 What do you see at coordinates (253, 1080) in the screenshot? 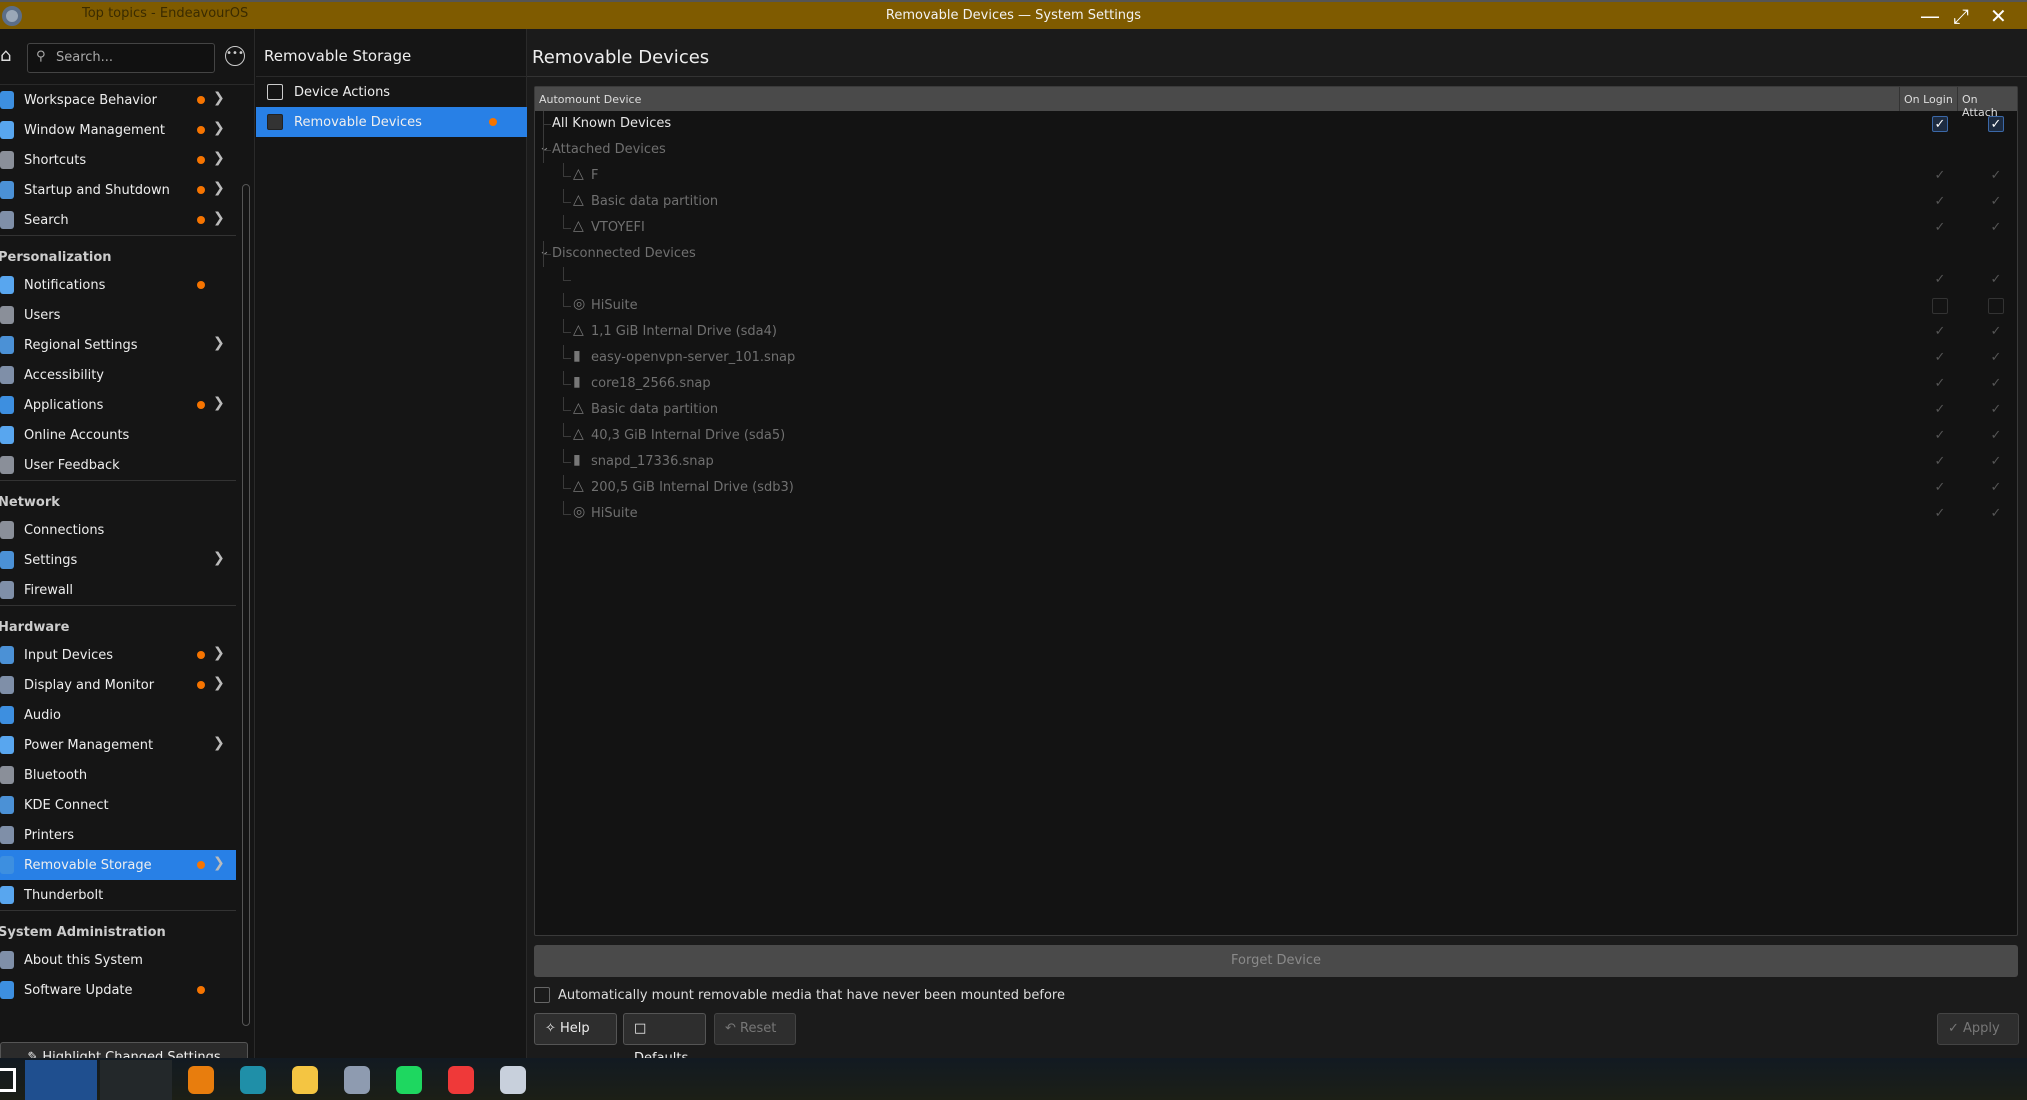
I see `simplenote-icon` at bounding box center [253, 1080].